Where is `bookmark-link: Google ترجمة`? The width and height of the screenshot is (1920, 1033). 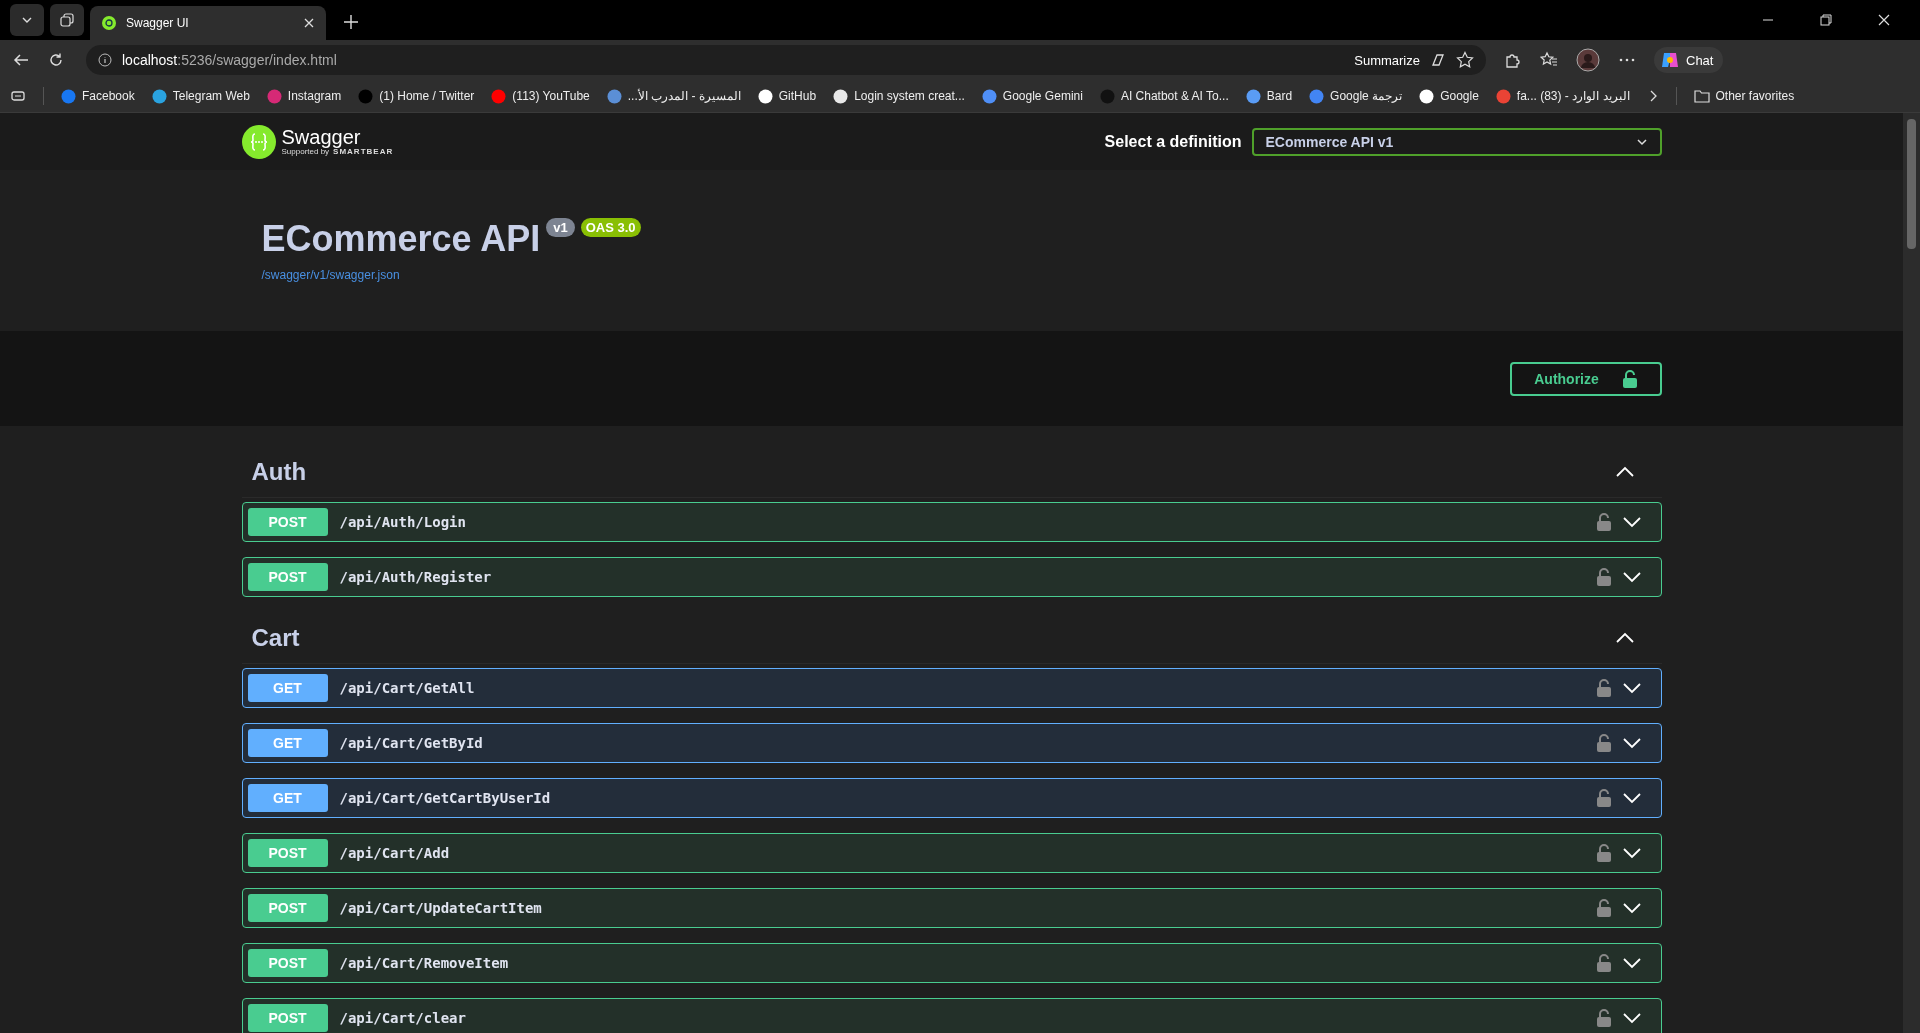 bookmark-link: Google ترجمة is located at coordinates (1356, 96).